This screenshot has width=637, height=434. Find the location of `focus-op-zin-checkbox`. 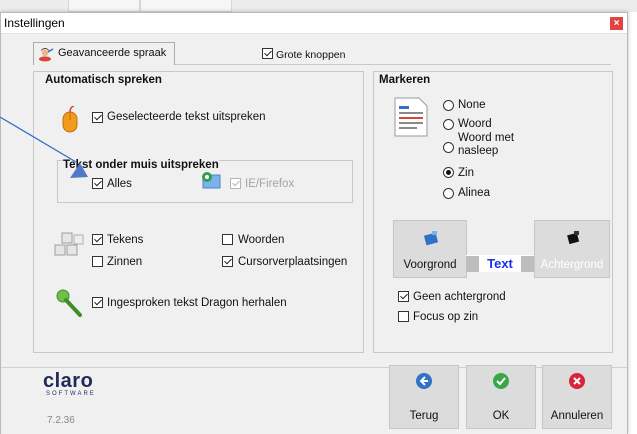

focus-op-zin-checkbox is located at coordinates (403, 316).